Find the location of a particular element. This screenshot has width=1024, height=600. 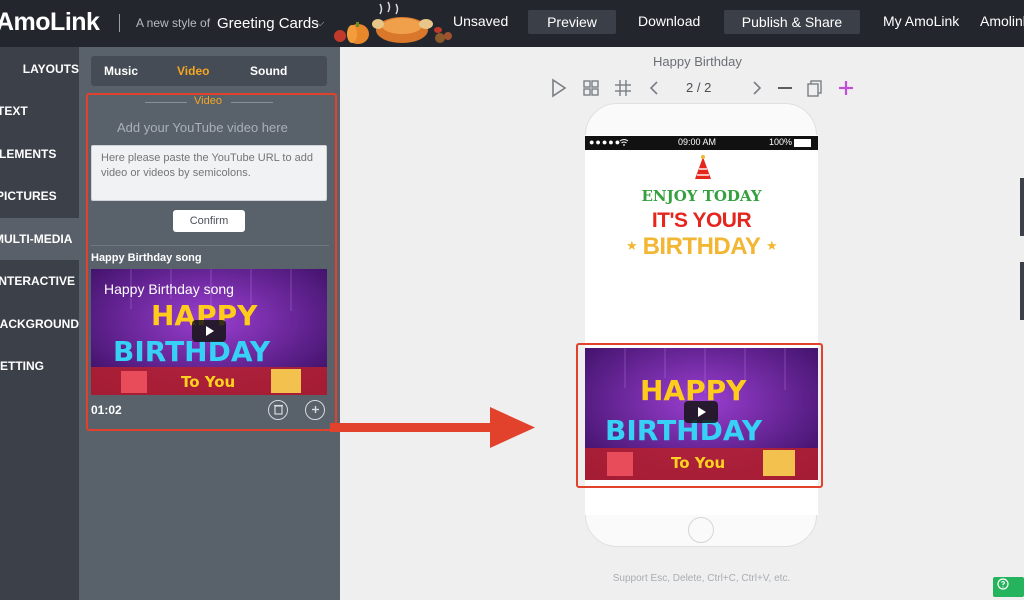

add-page-icon is located at coordinates (846, 88).